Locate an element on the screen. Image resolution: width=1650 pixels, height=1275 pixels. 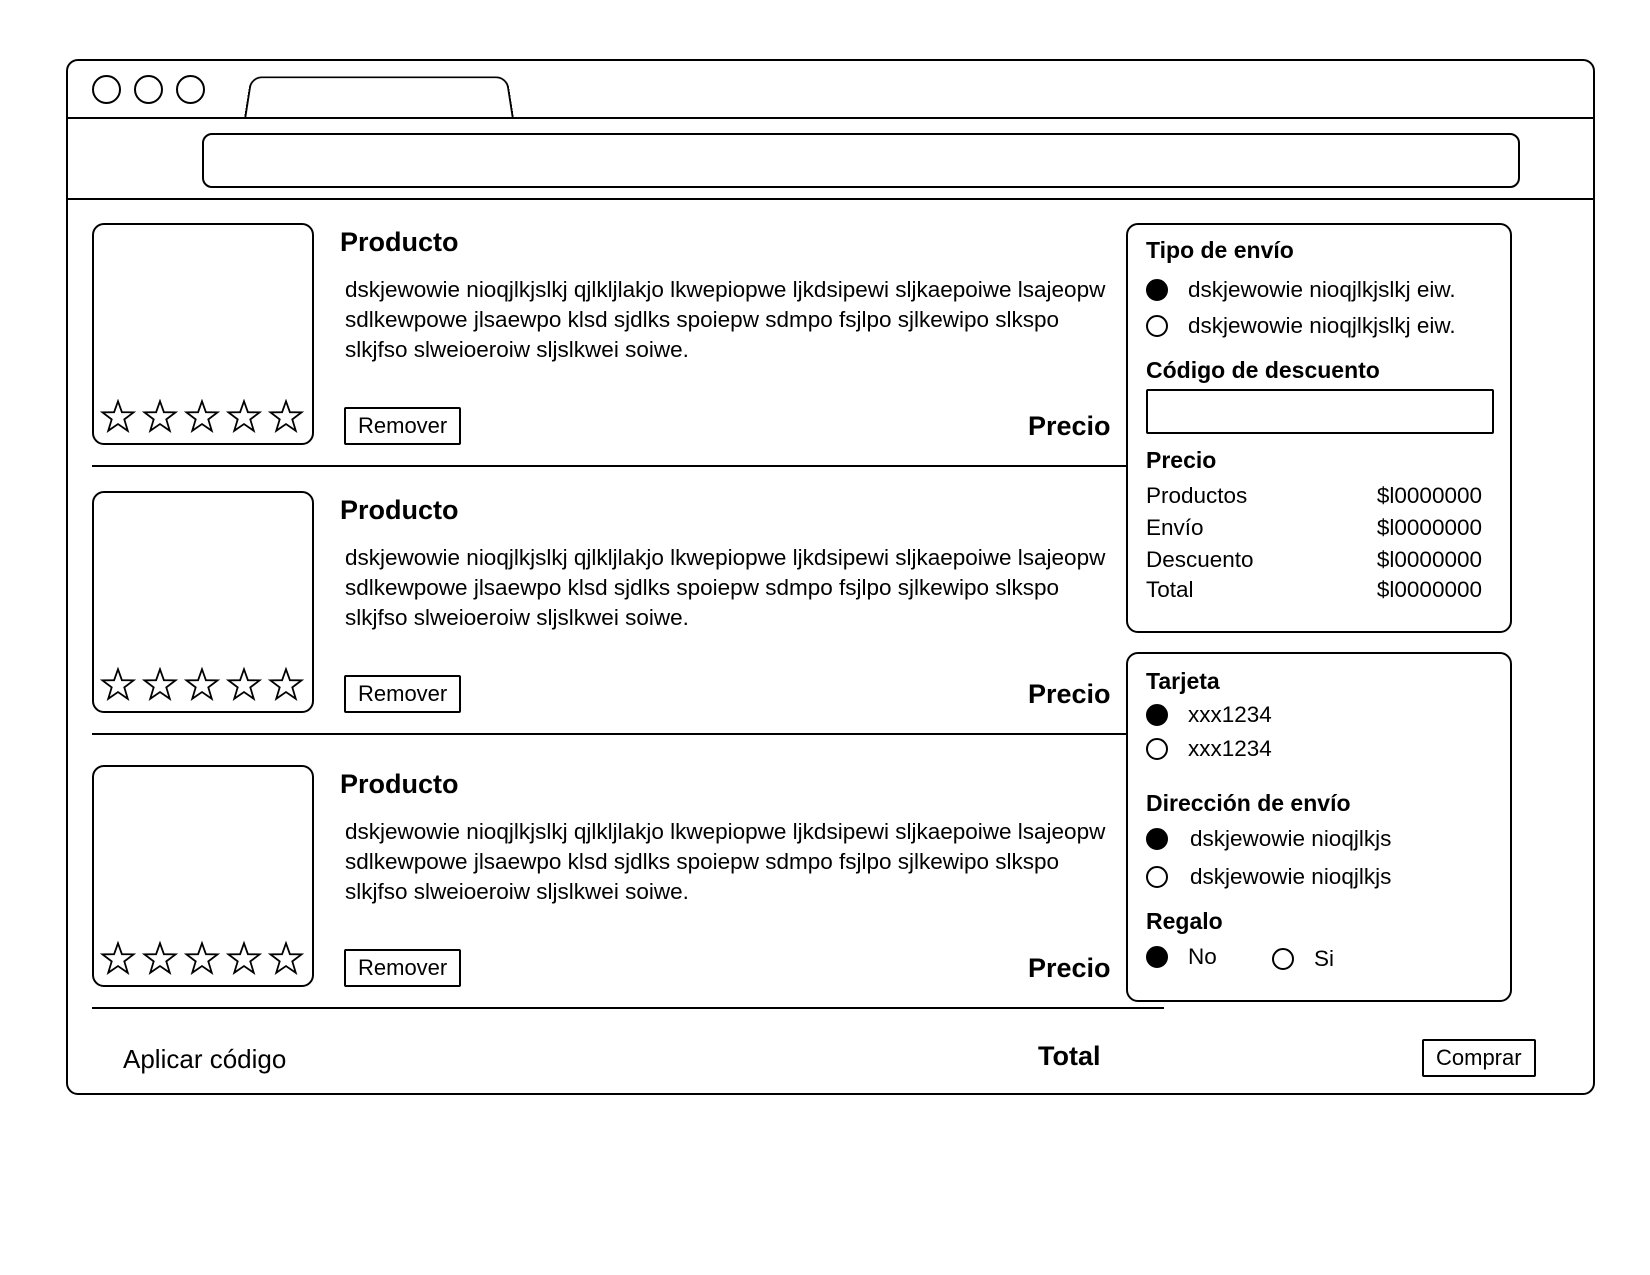
toolbar-divider is located at coordinates (830, 199).